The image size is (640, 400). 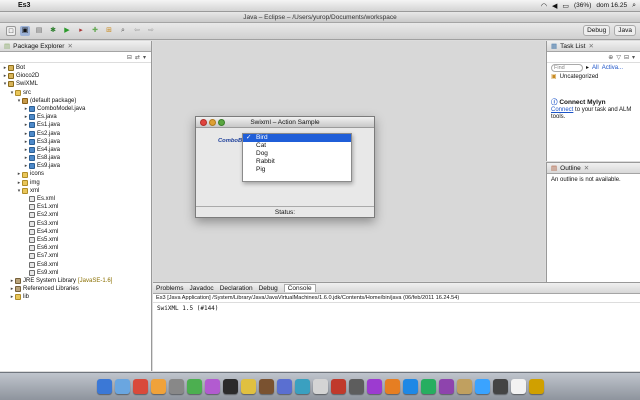 I want to click on tree-item: ▸ Es1.java, so click(x=75, y=125).